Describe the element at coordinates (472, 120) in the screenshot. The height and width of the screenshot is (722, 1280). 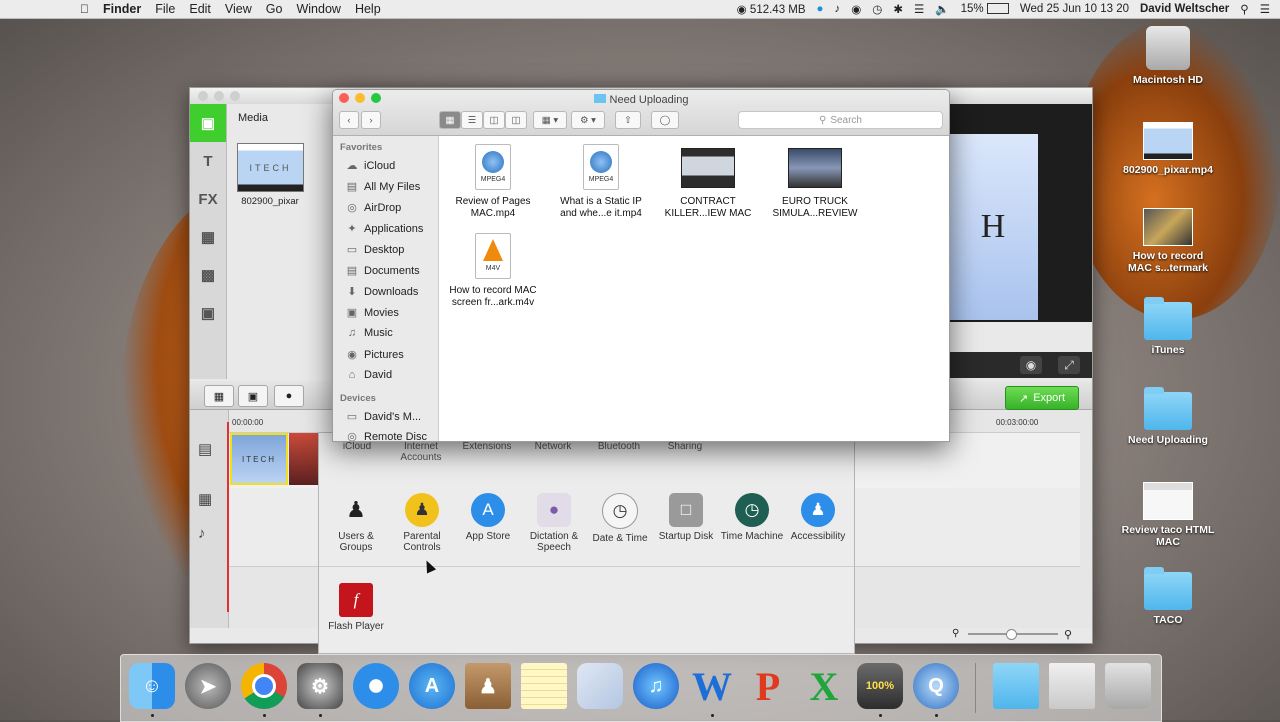
I see `list-view-button: ☰` at that location.